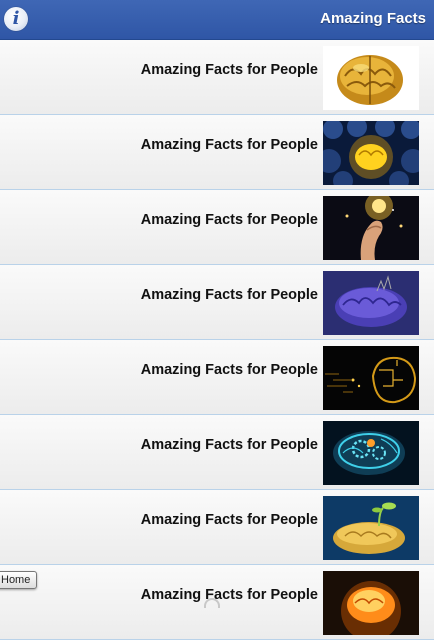  Describe the element at coordinates (371, 528) in the screenshot. I see `brain-sprout-thumbnail` at that location.